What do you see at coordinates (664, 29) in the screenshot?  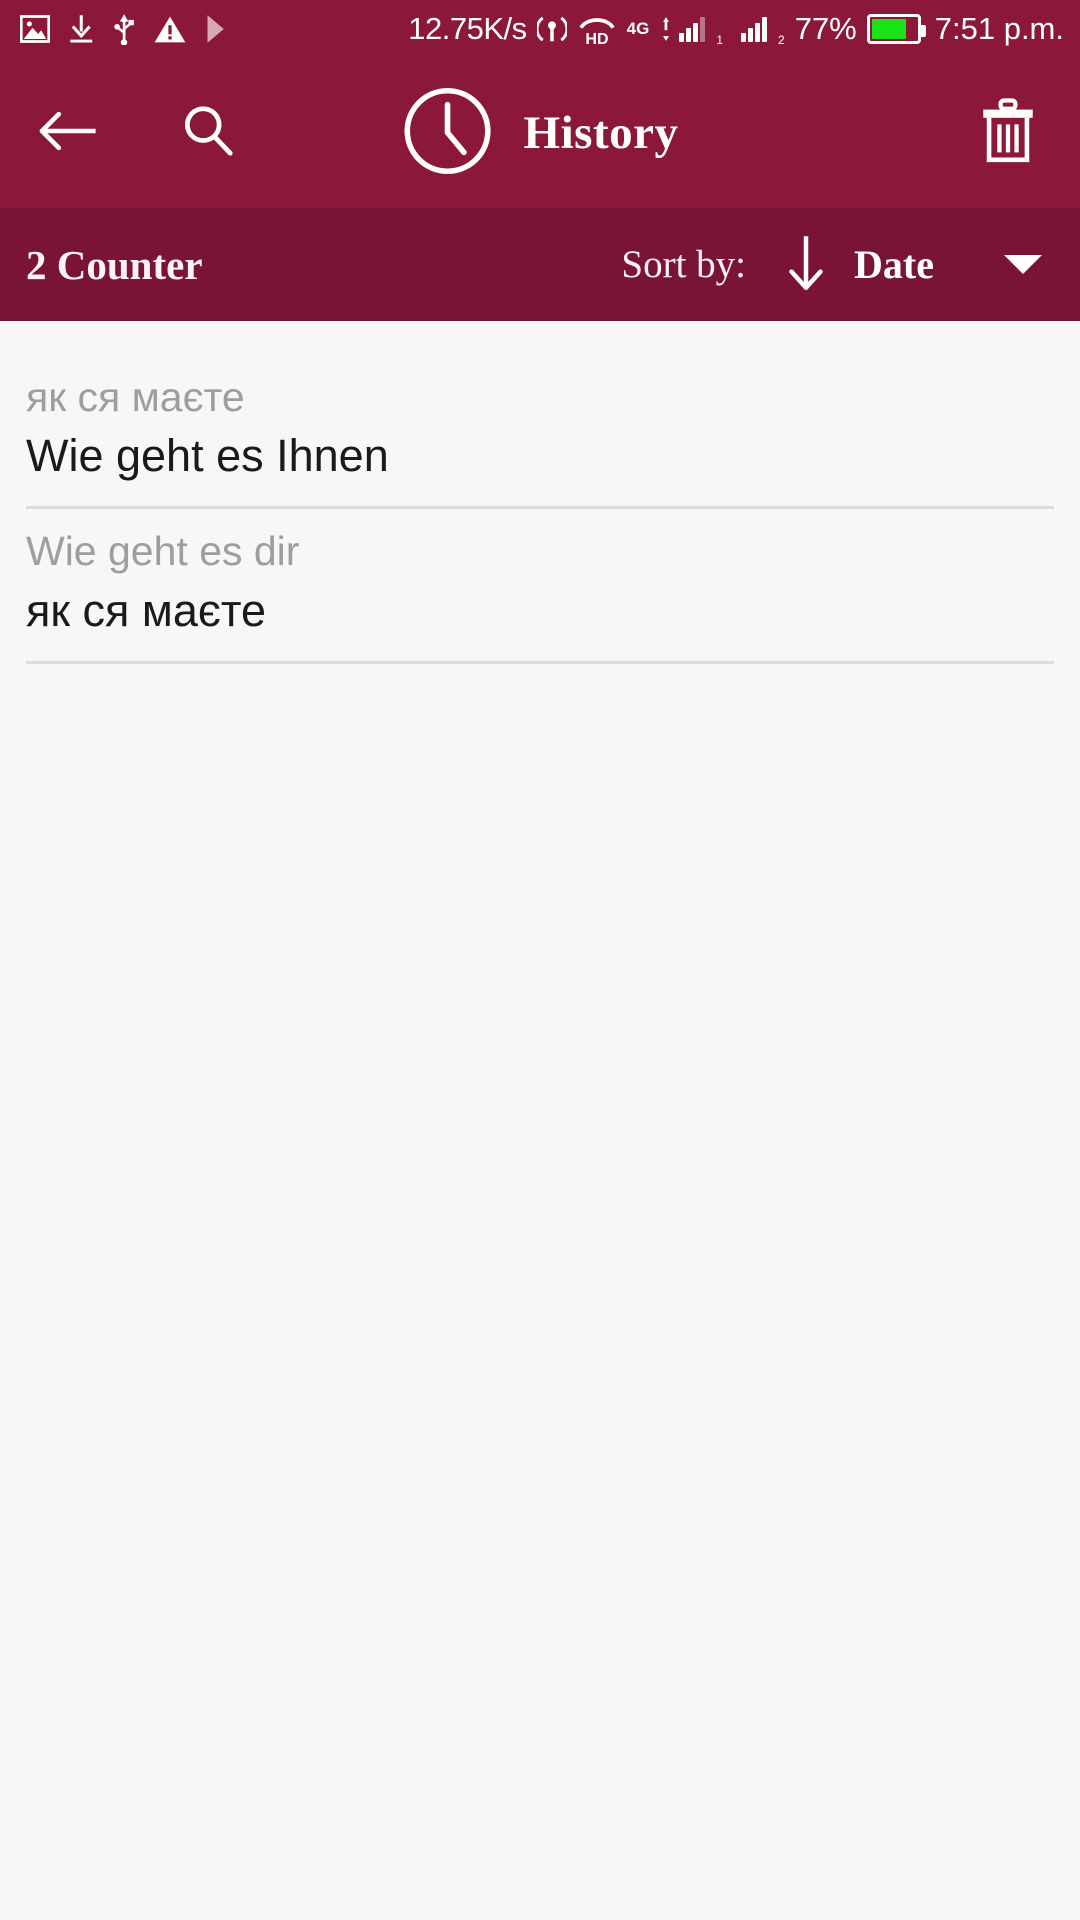 I see `sim1-signal-icon` at bounding box center [664, 29].